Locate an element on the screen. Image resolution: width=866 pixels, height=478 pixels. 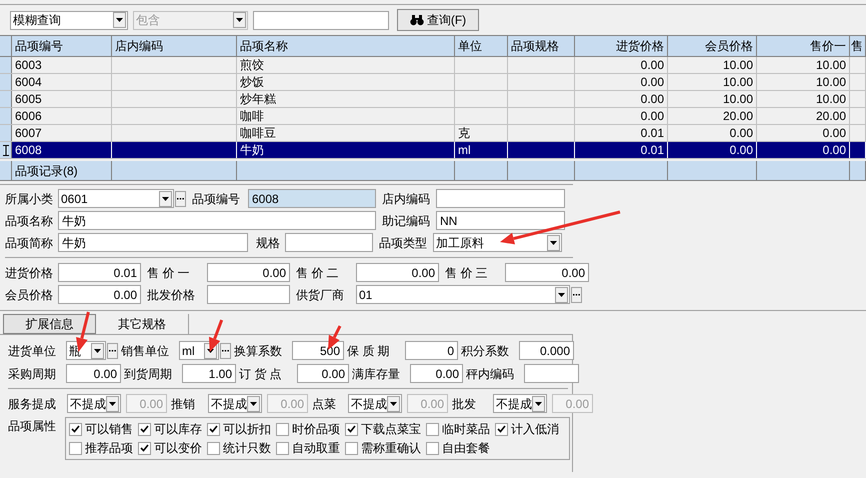
field-label: 品项名称 is located at coordinates (29, 221).